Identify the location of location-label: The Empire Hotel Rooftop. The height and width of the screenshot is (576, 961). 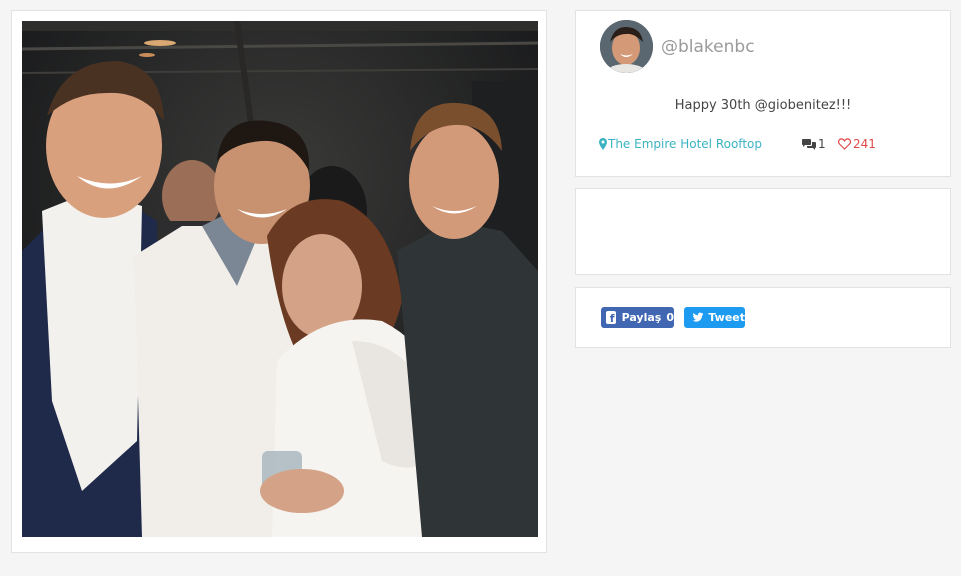
(685, 144).